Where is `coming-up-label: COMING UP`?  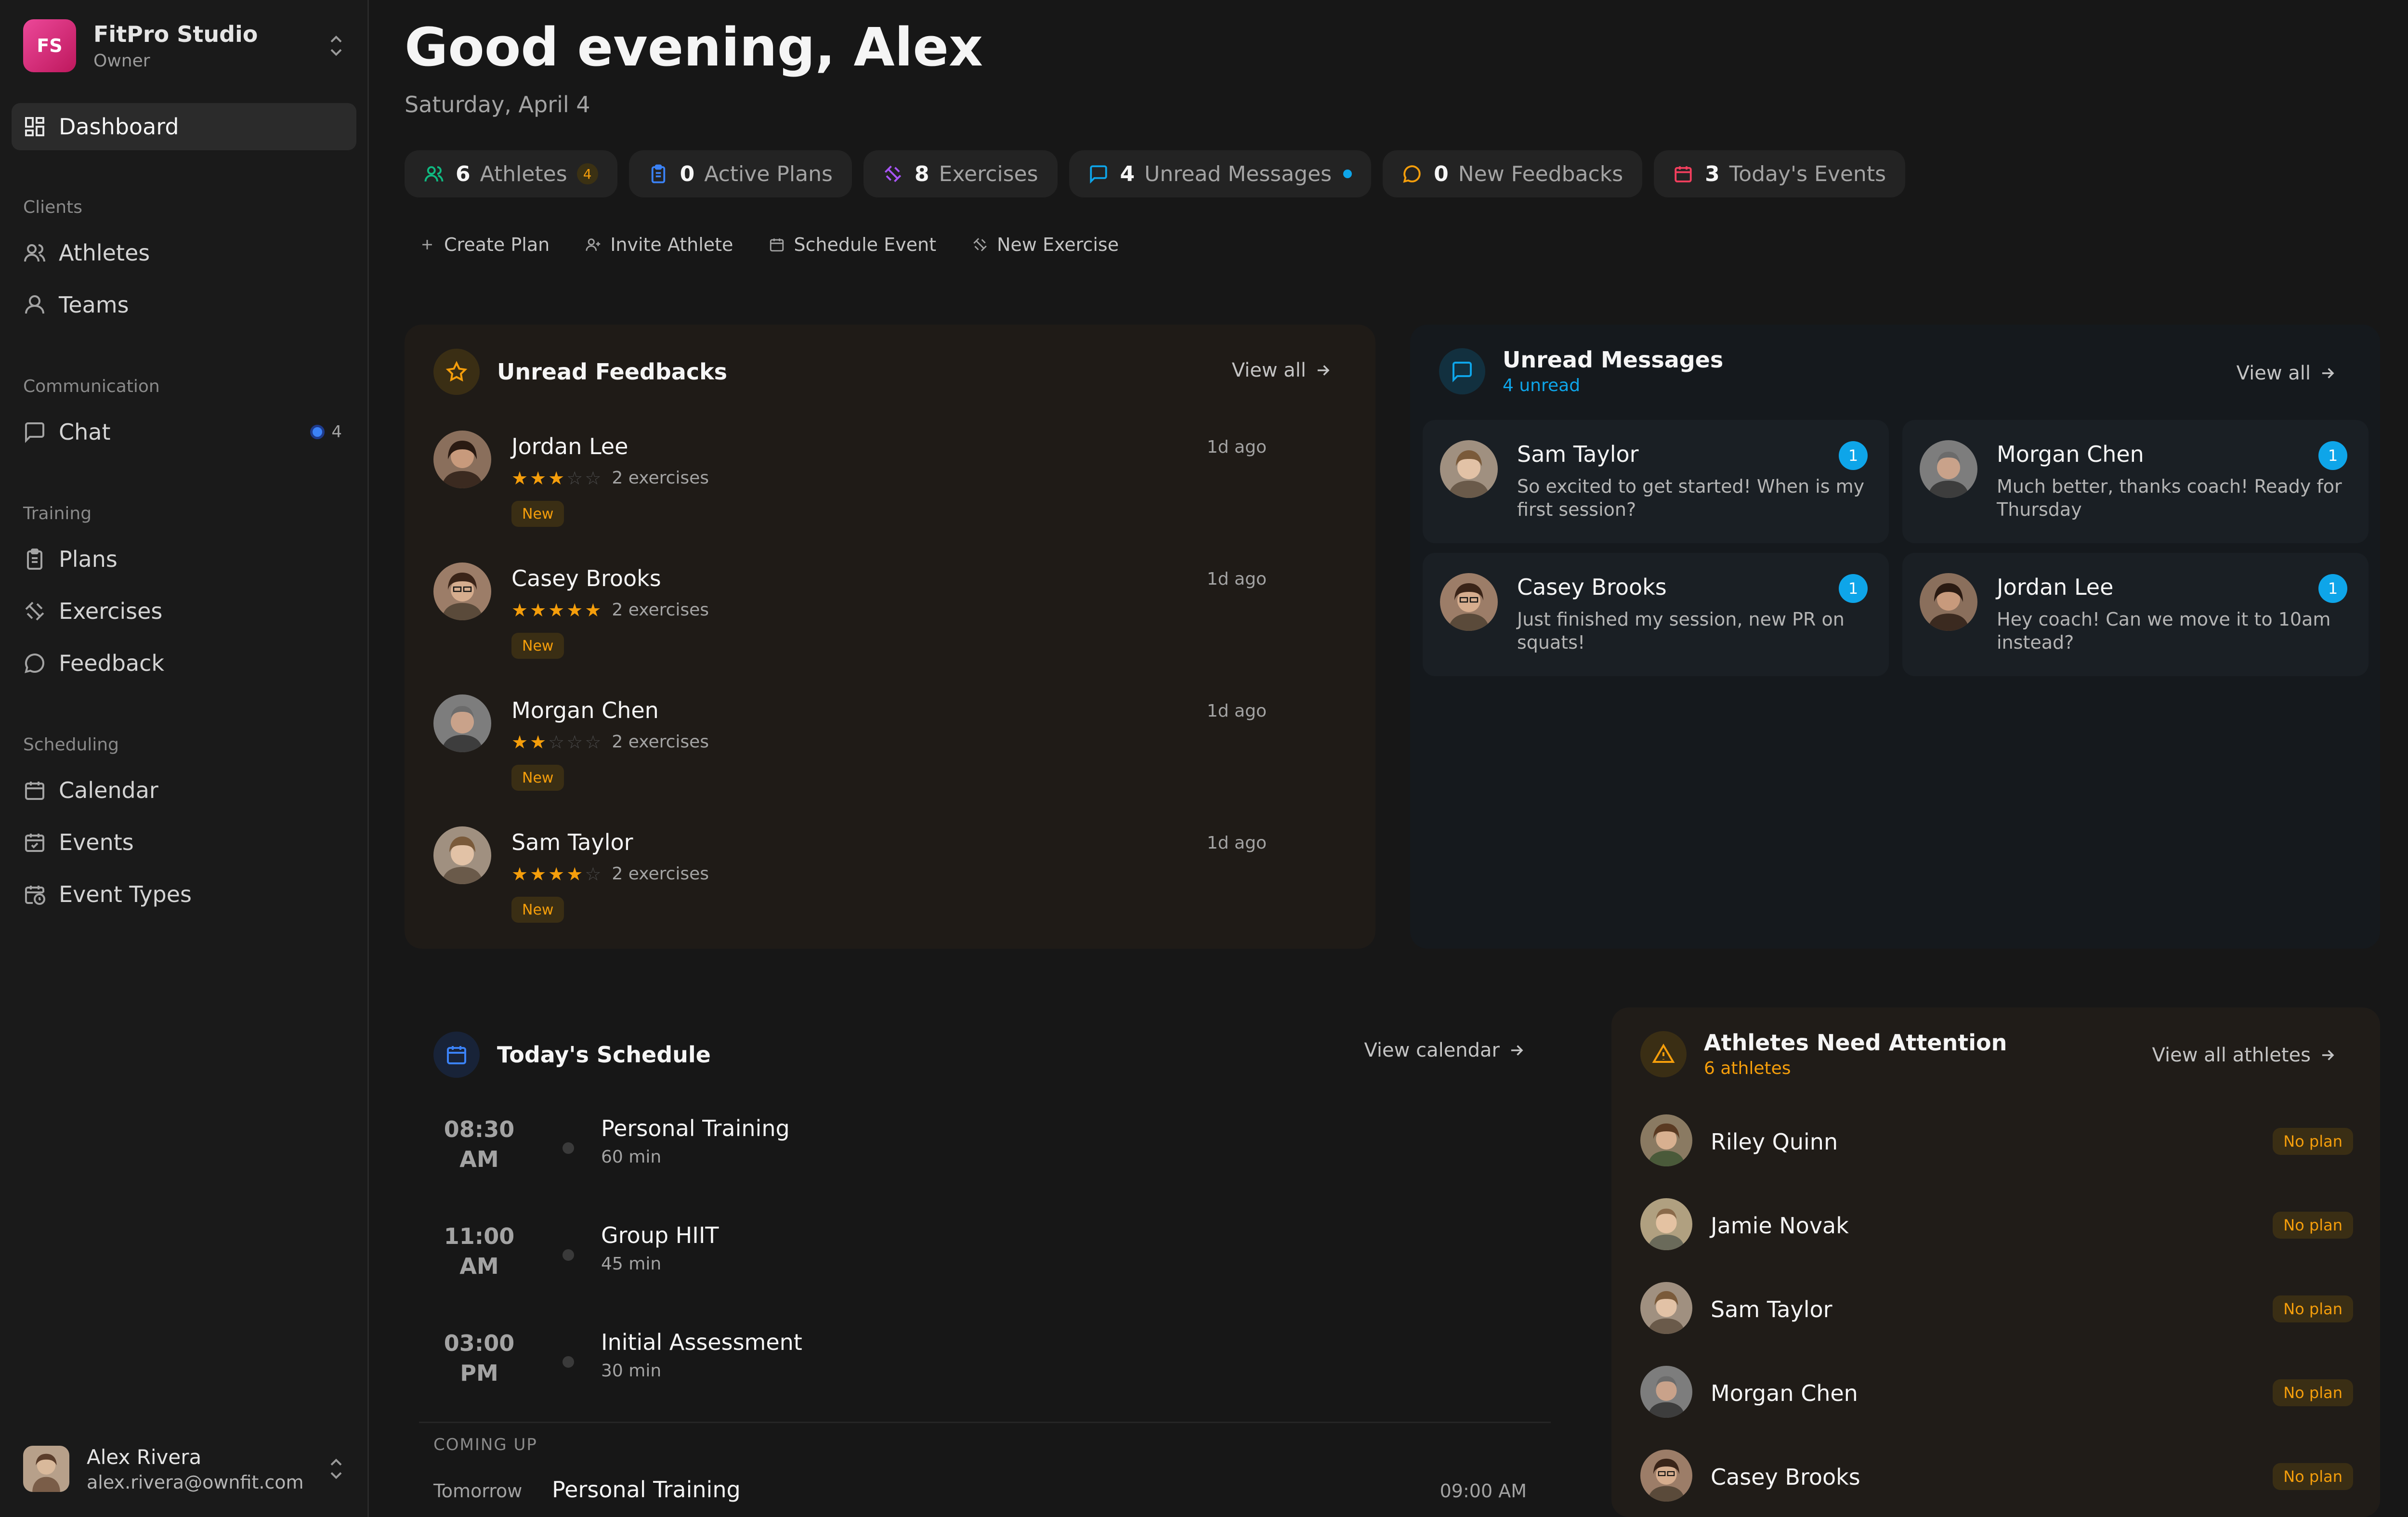
coming-up-label: COMING UP is located at coordinates (485, 1444).